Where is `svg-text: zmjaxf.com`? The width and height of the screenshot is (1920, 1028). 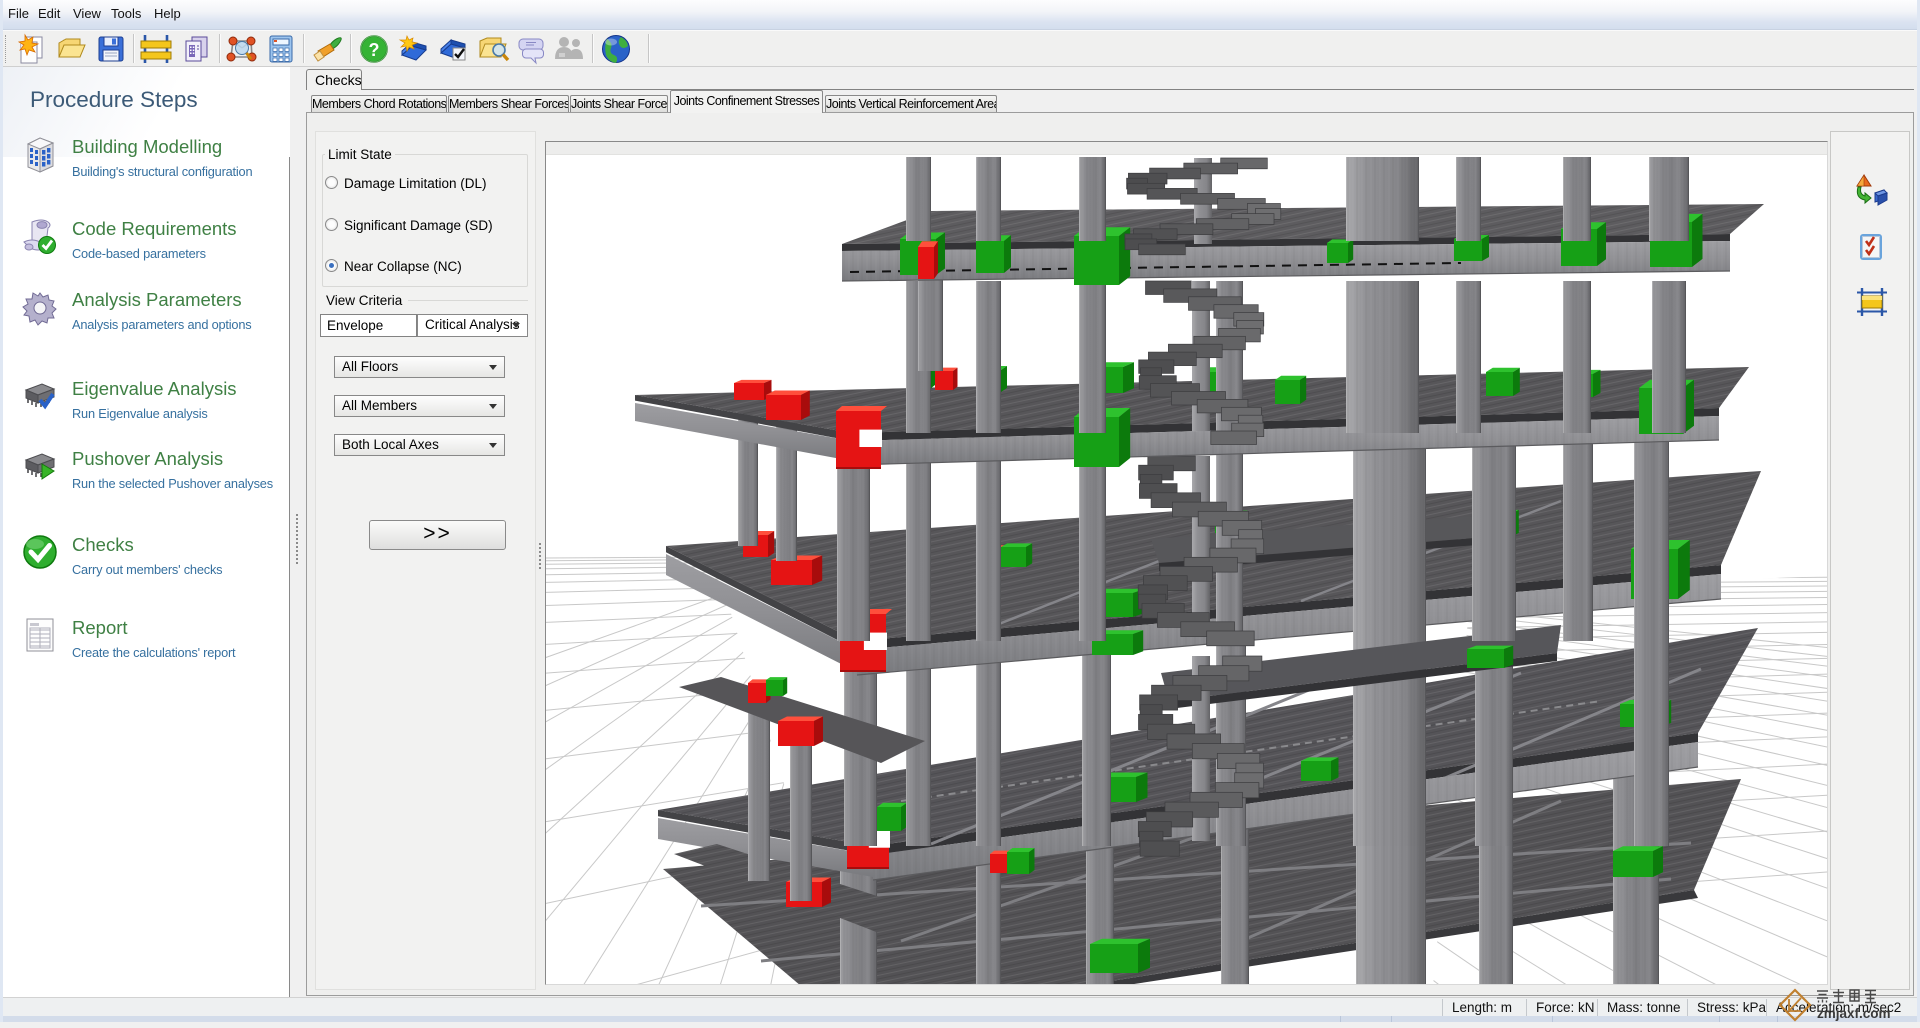
svg-text: zmjaxf.com is located at coordinates (1854, 1013).